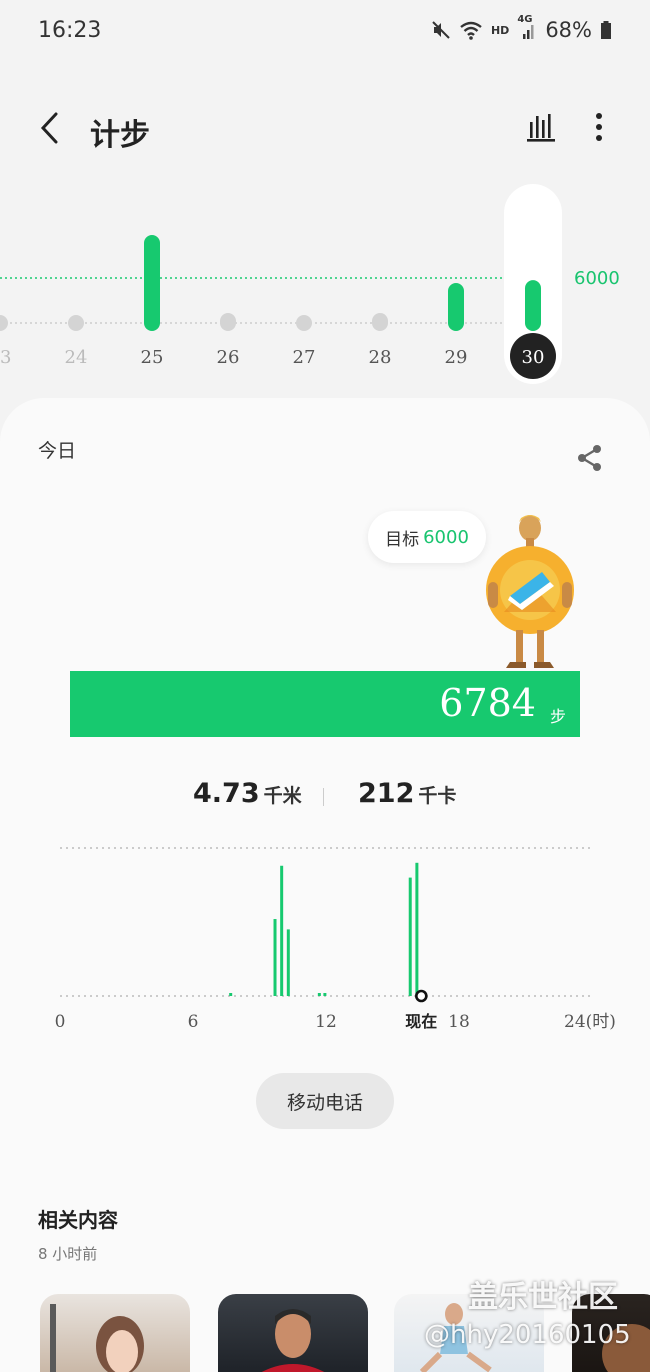 The width and height of the screenshot is (650, 1372). What do you see at coordinates (533, 357) in the screenshot?
I see `day-label: 30` at bounding box center [533, 357].